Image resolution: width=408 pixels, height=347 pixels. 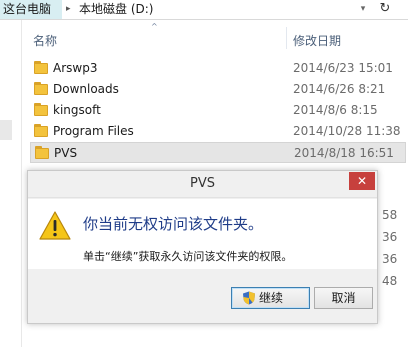 I want to click on file-date-partial: 48, so click(x=390, y=281).